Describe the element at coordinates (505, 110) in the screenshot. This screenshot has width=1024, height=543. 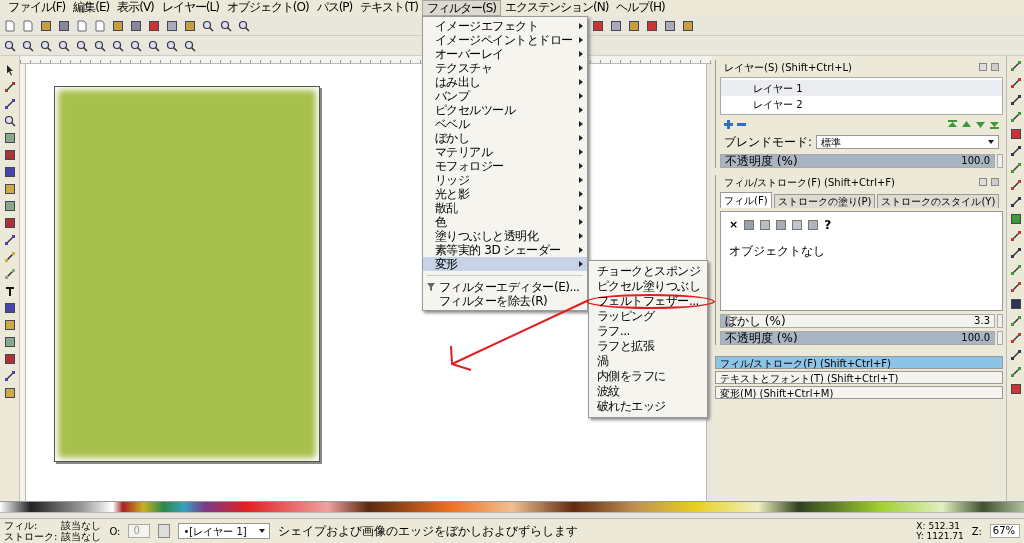
I see `menu-entry: ピクセルツール` at that location.